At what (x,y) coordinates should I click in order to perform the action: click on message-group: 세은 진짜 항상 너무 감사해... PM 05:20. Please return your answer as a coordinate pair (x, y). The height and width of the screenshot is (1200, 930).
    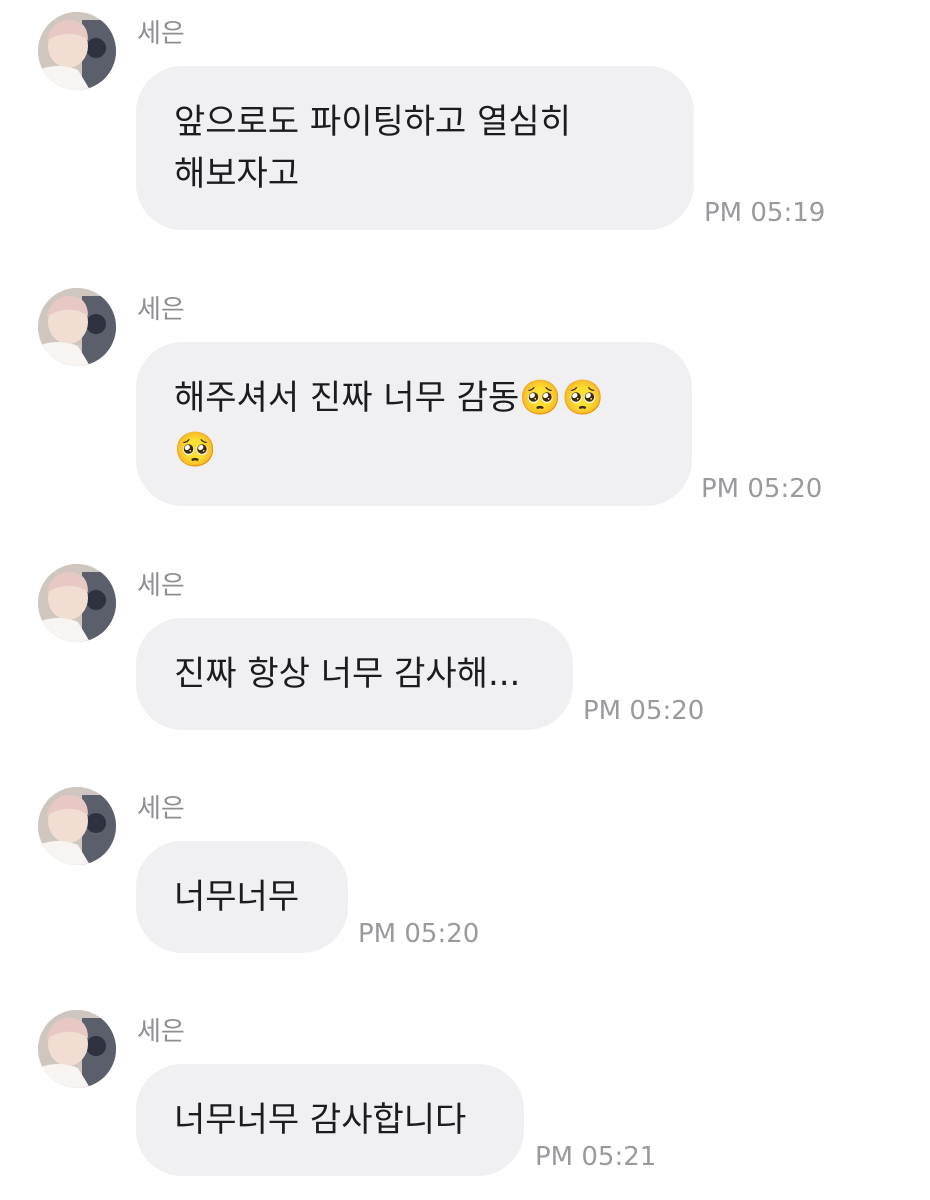
    Looking at the image, I should click on (465, 649).